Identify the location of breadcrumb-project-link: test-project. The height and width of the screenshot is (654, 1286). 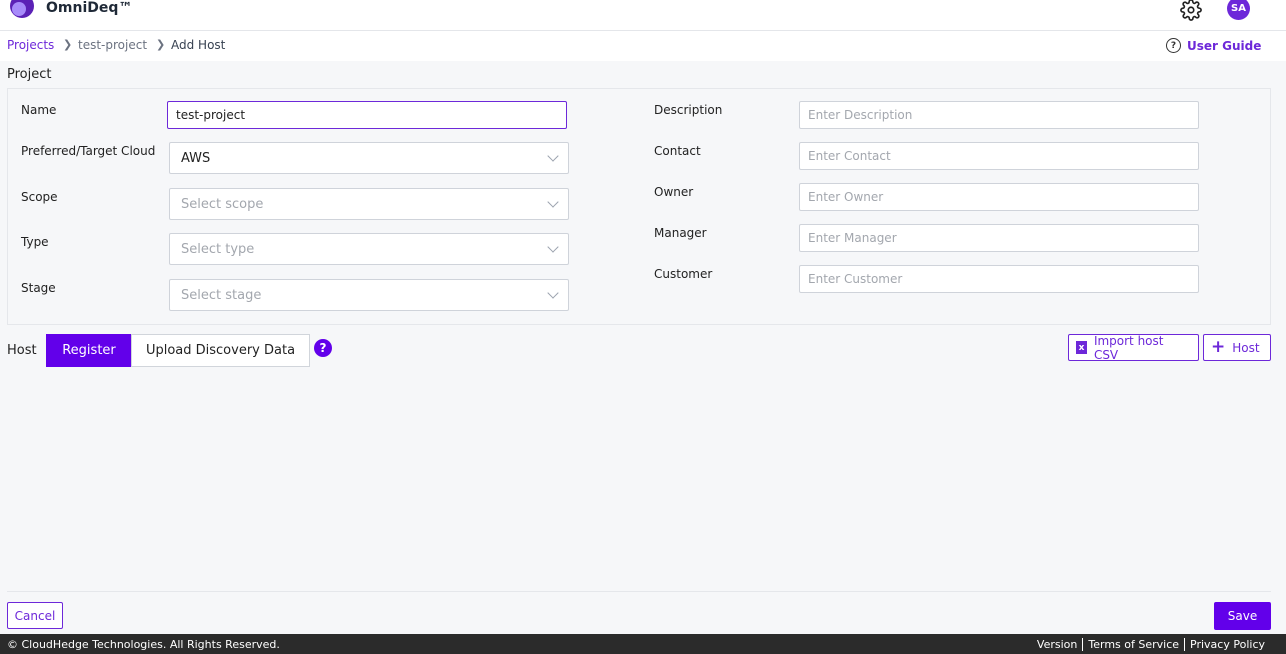
(112, 45).